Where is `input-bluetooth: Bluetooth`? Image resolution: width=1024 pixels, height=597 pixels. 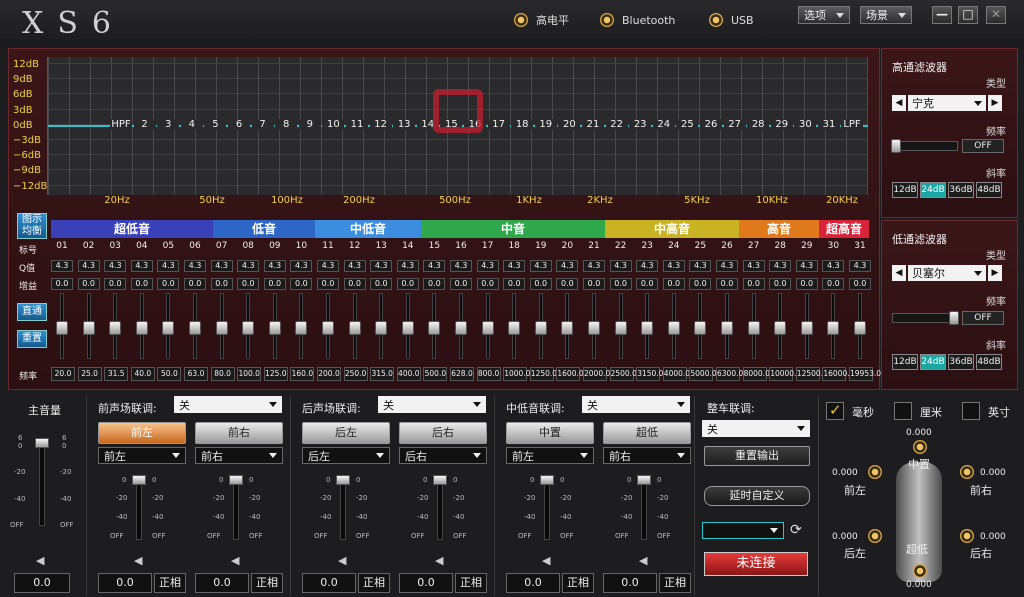
input-bluetooth: Bluetooth is located at coordinates (637, 20).